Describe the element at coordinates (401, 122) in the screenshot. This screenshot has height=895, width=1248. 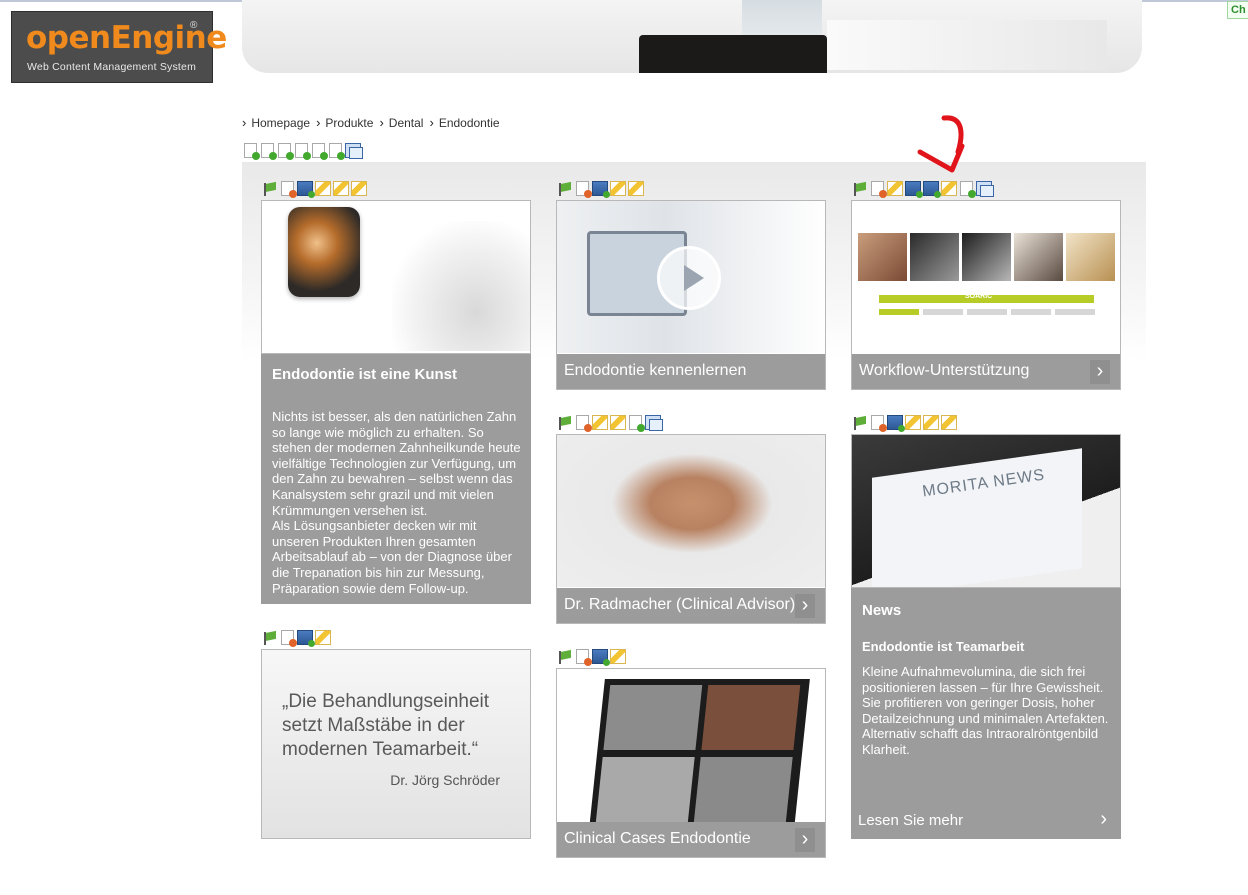
I see `breadcrumb-dental: Dental` at that location.